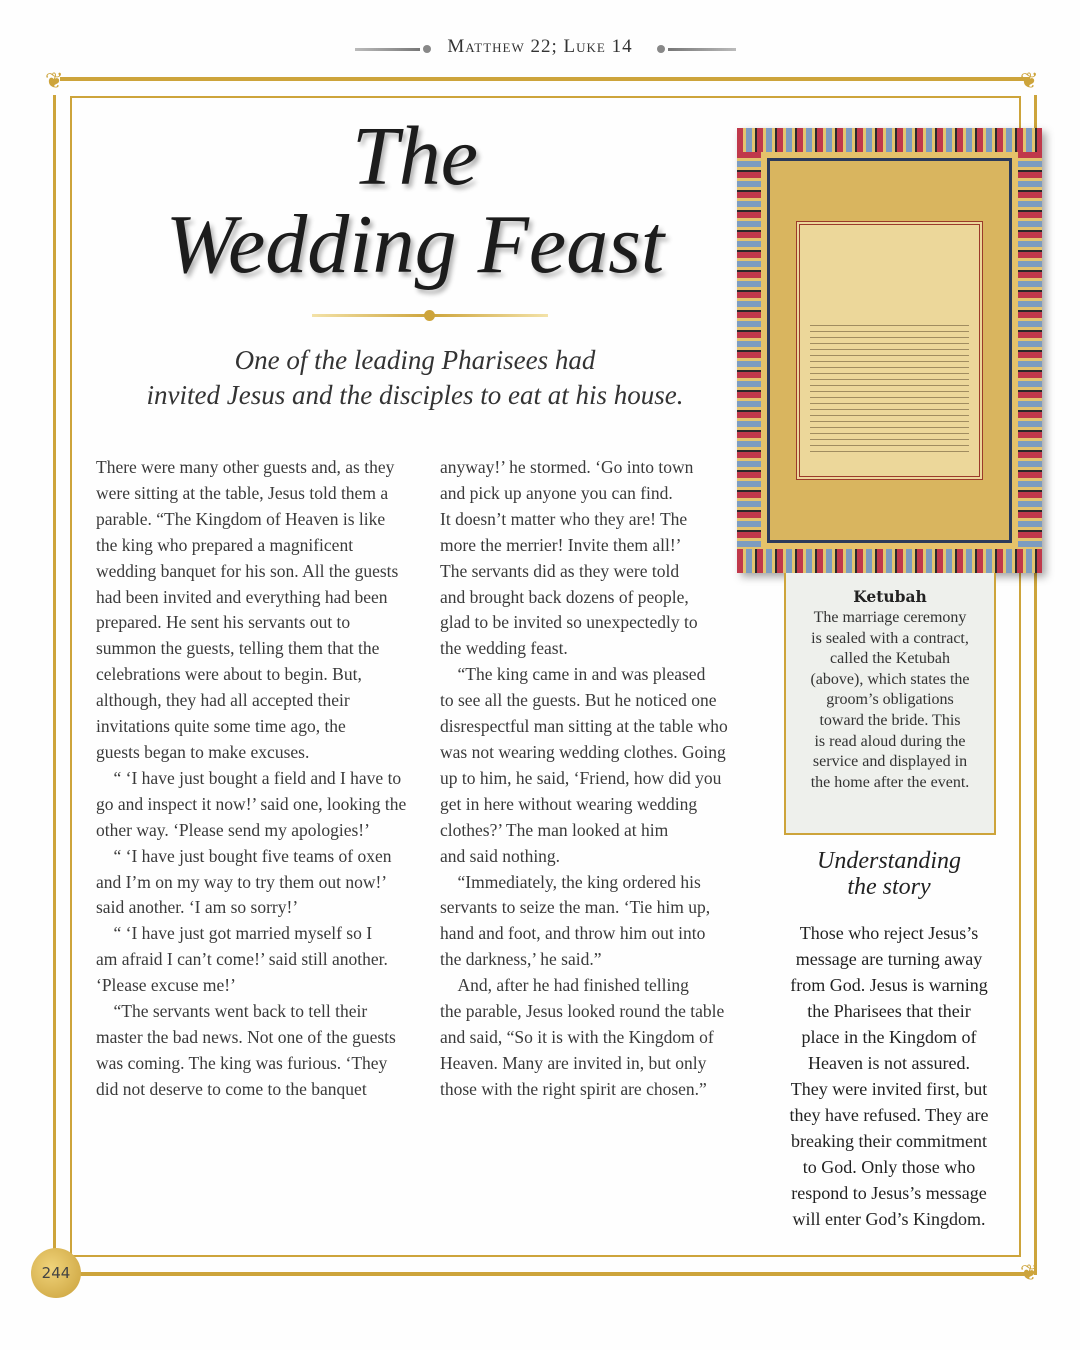 The height and width of the screenshot is (1350, 1080). I want to click on understanding-title-line: Understanding, so click(889, 861).